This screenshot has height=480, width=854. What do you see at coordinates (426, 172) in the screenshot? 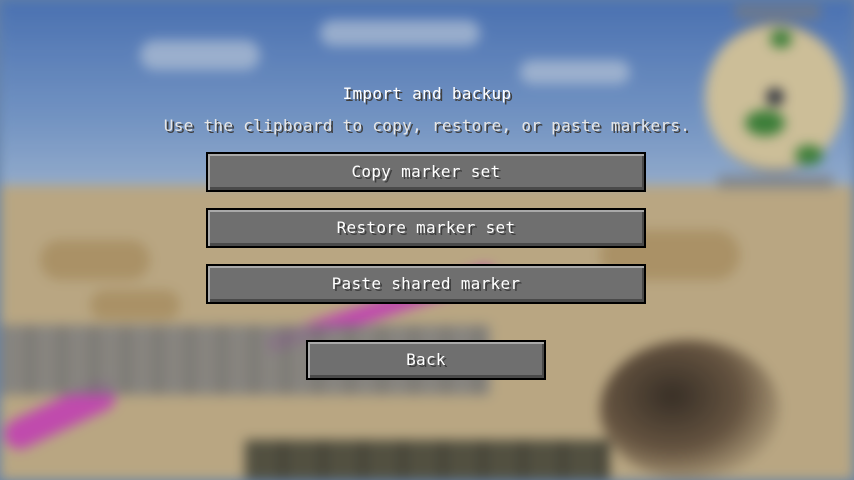
I see `copy-marker-set-button: Copy marker set` at bounding box center [426, 172].